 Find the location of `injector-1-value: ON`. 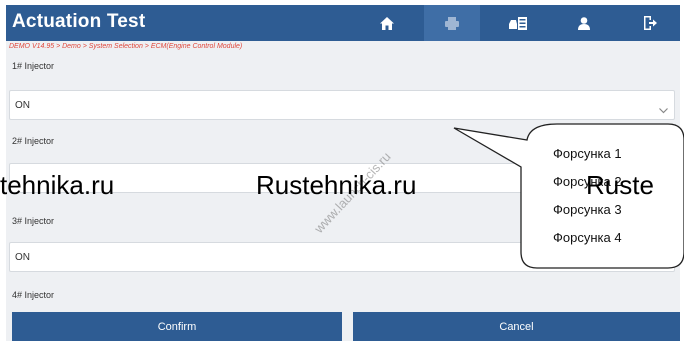

injector-1-value: ON is located at coordinates (22, 105).